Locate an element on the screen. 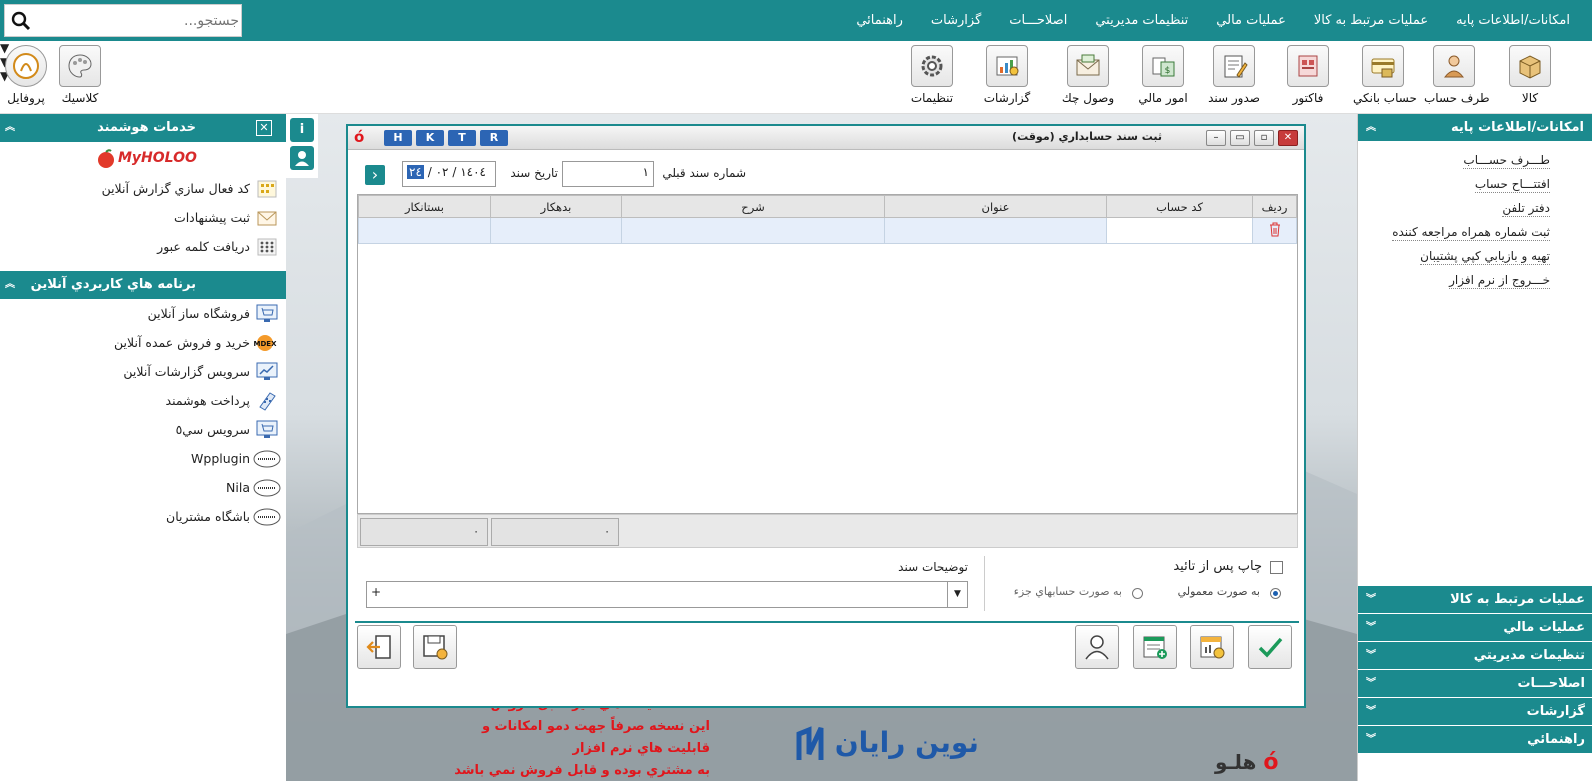  trash-icon is located at coordinates (1275, 229).